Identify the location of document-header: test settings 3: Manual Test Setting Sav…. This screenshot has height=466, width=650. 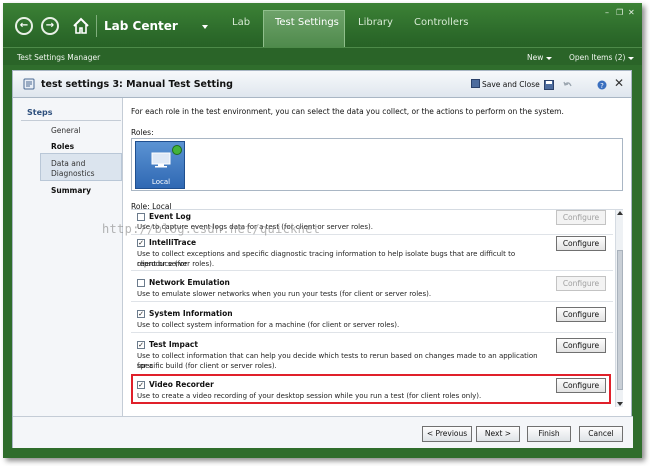
(322, 84).